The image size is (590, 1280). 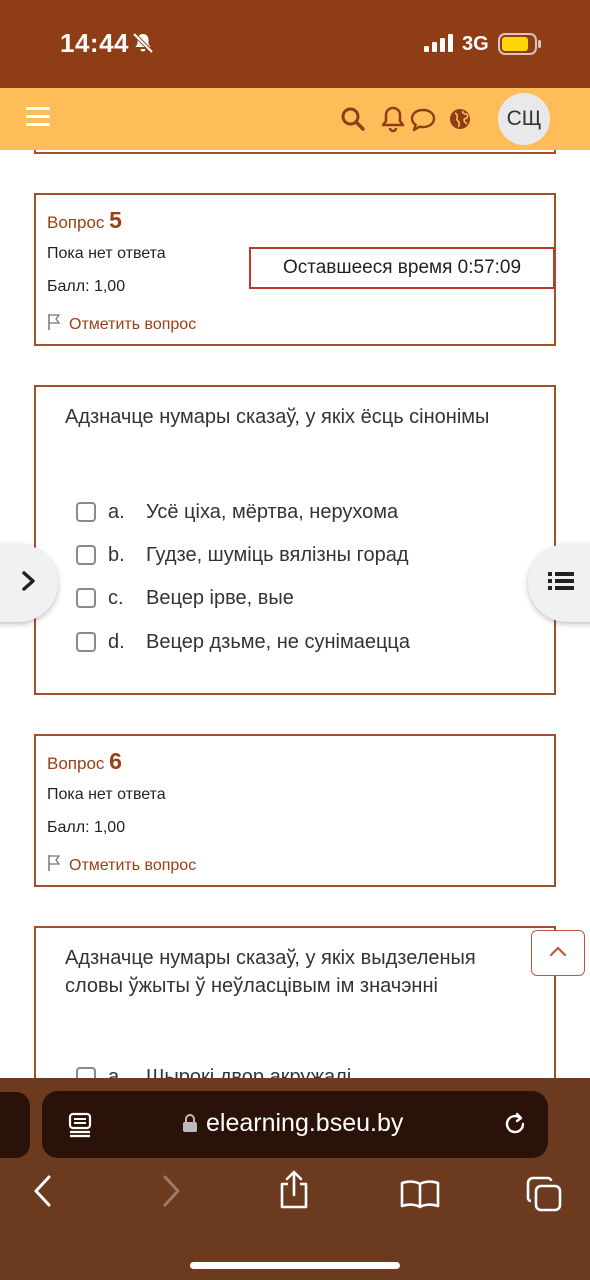 What do you see at coordinates (402, 268) in the screenshot?
I see `quiz-timer: Оставшееся время 0:57:09` at bounding box center [402, 268].